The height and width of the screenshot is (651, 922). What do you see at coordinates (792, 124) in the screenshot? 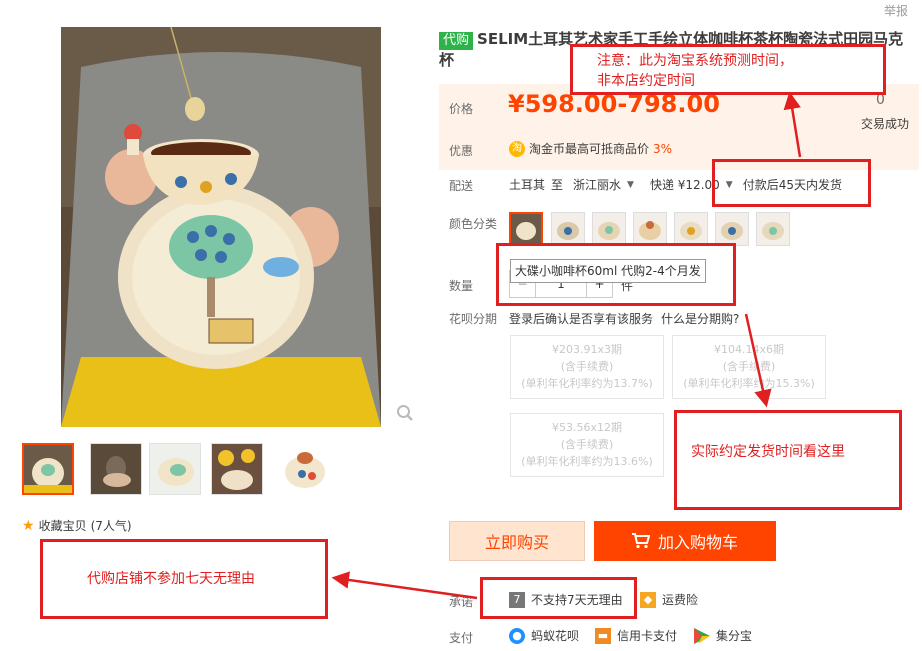
I see `arrow-top` at bounding box center [792, 124].